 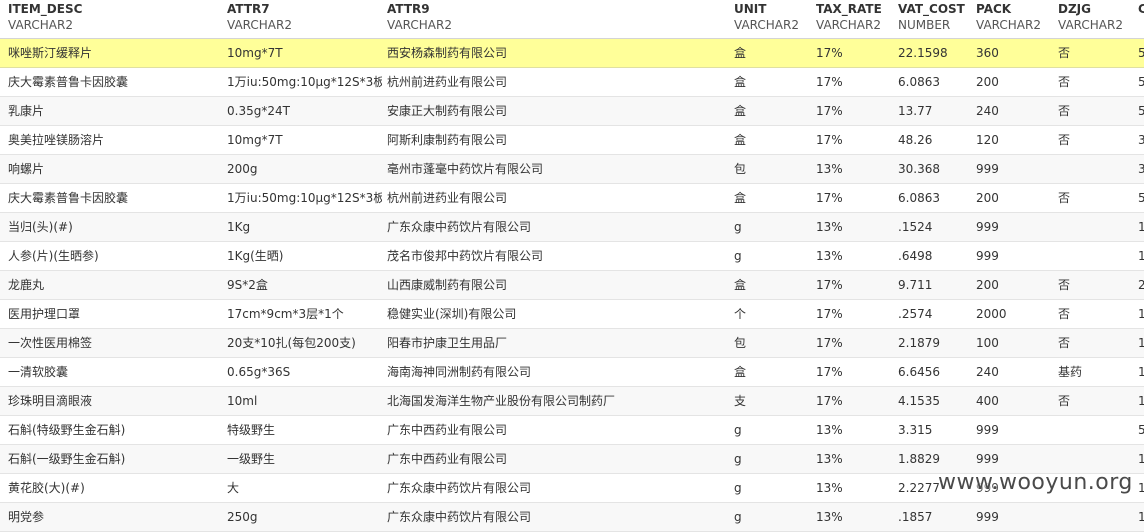 What do you see at coordinates (304, 53) in the screenshot?
I see `table-cell: 10mg*7T` at bounding box center [304, 53].